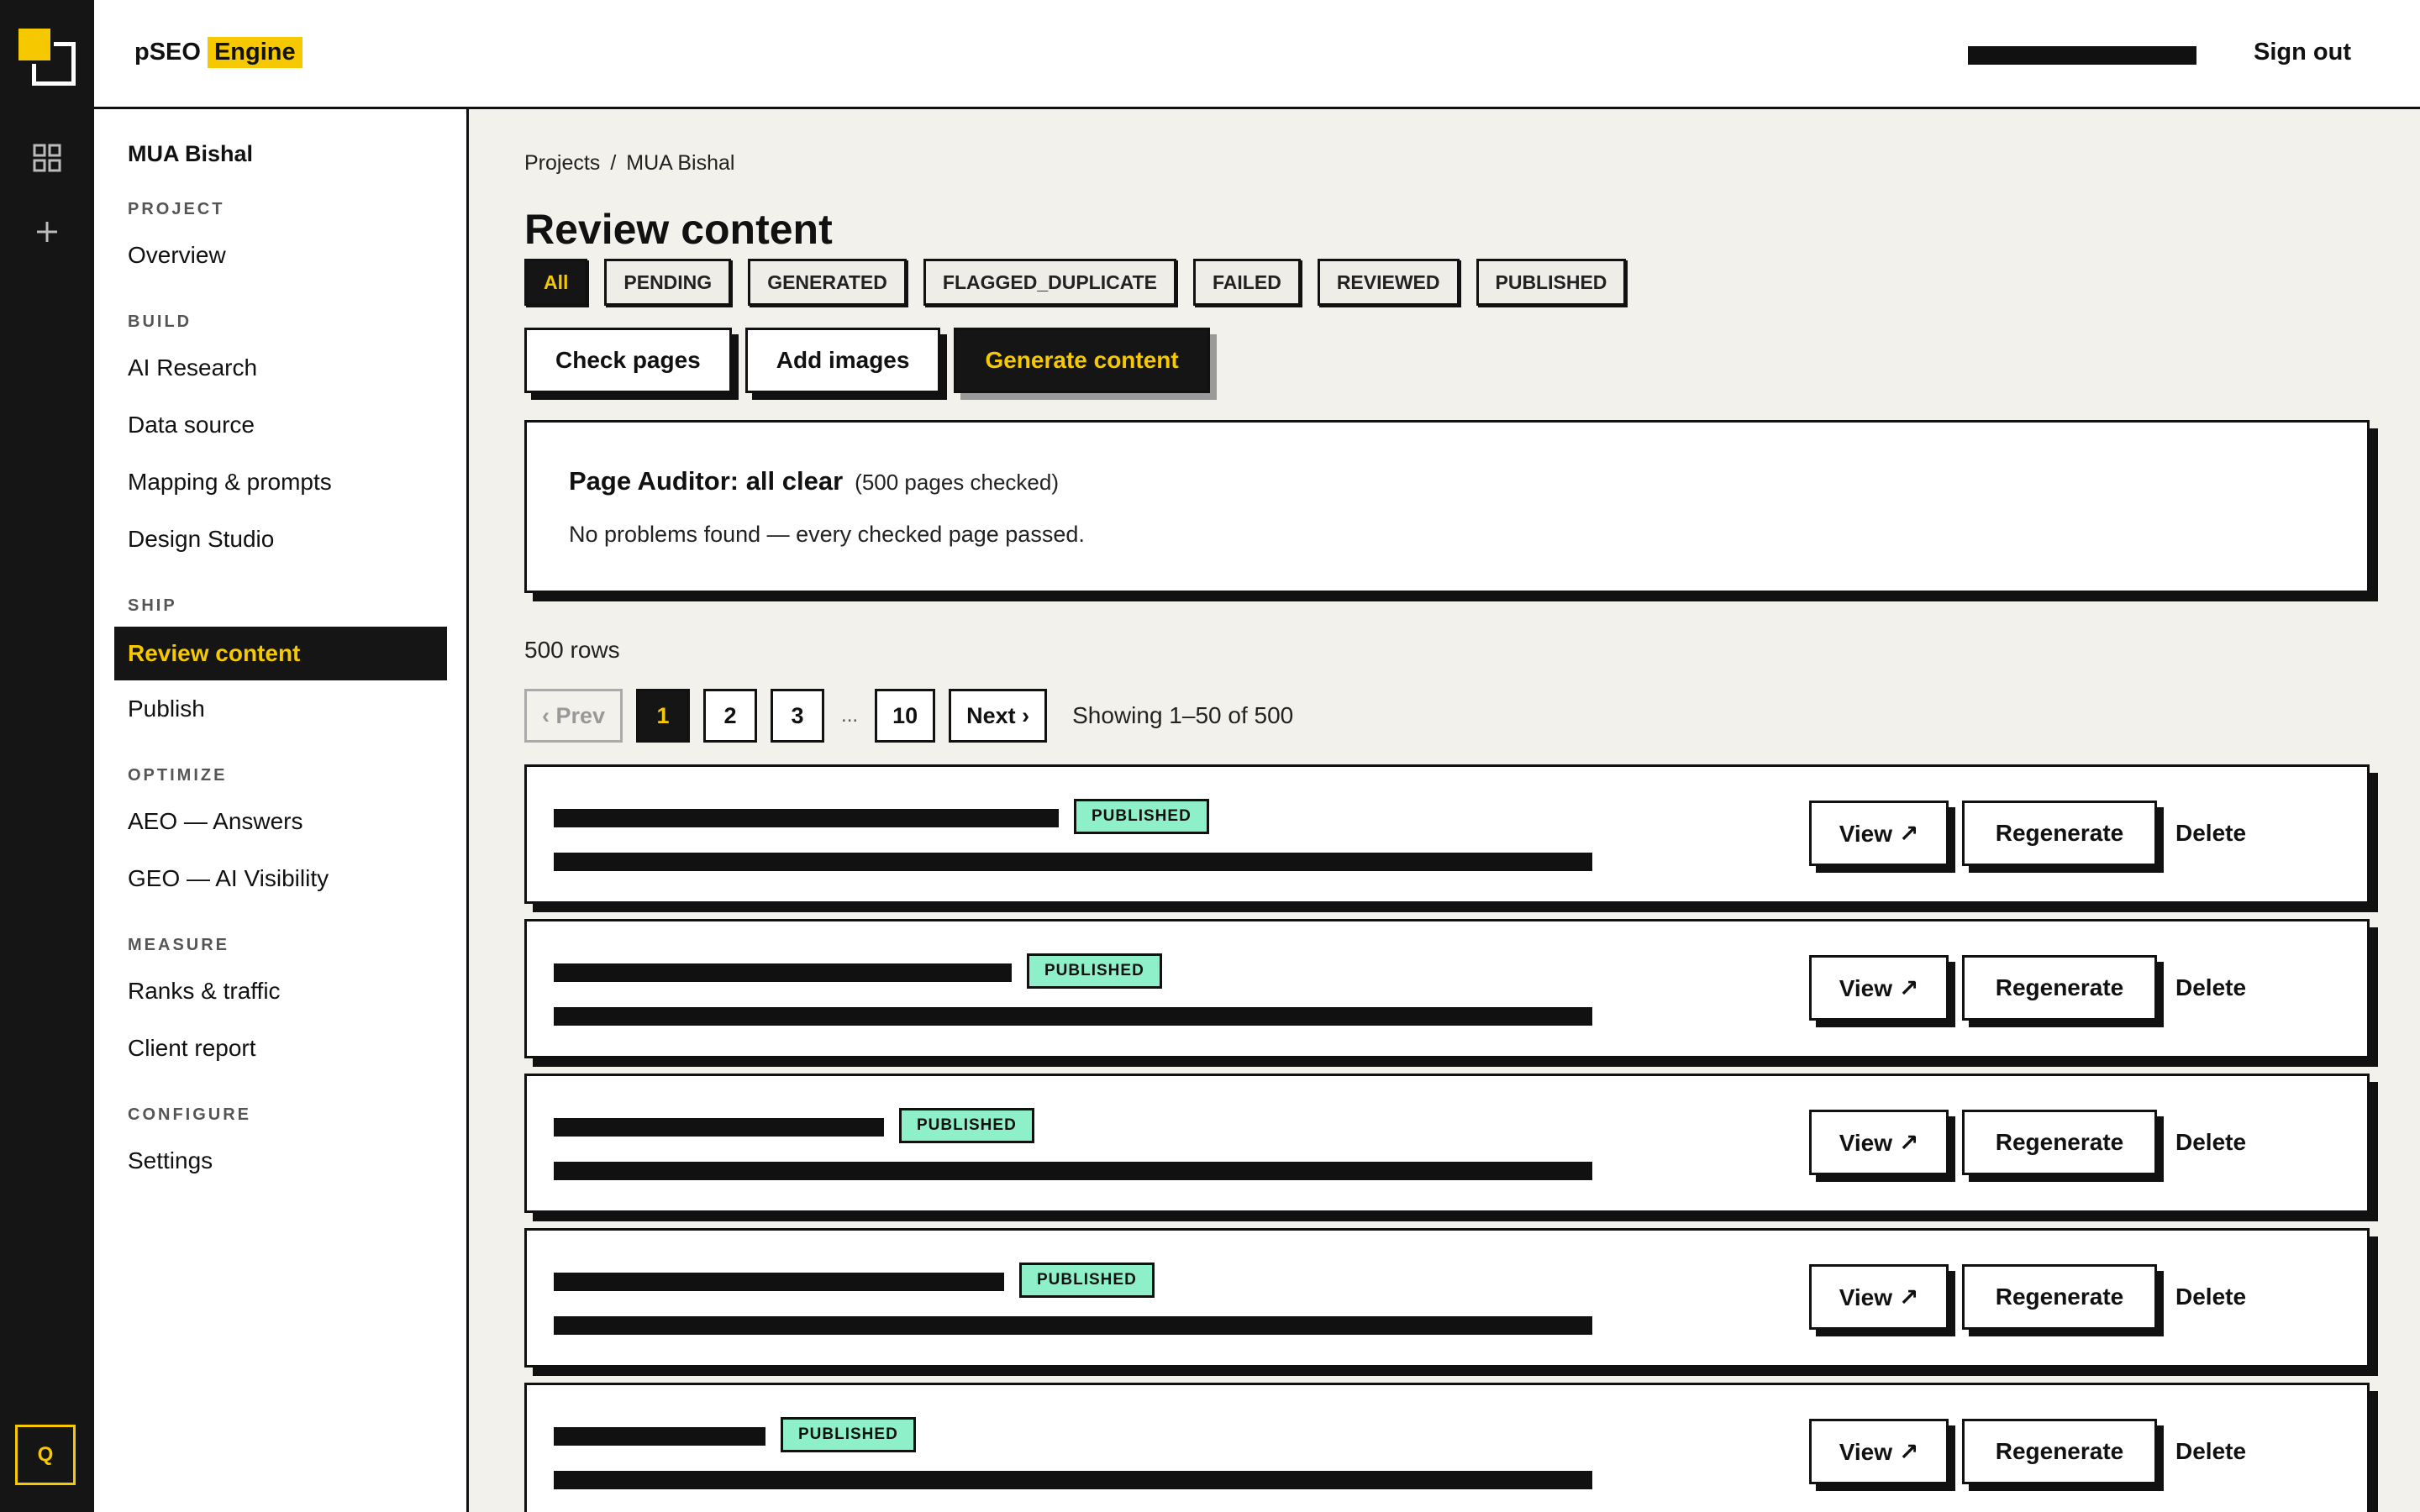 This screenshot has height=1512, width=2420. What do you see at coordinates (167, 52) in the screenshot?
I see `brand-prefix: pSEO` at bounding box center [167, 52].